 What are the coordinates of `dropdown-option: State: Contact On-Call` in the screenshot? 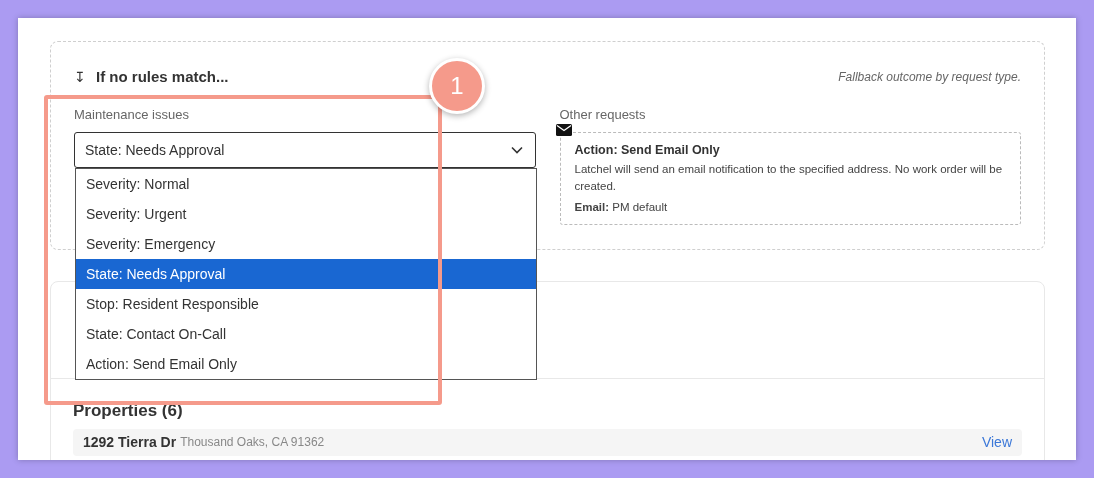 It's located at (306, 333).